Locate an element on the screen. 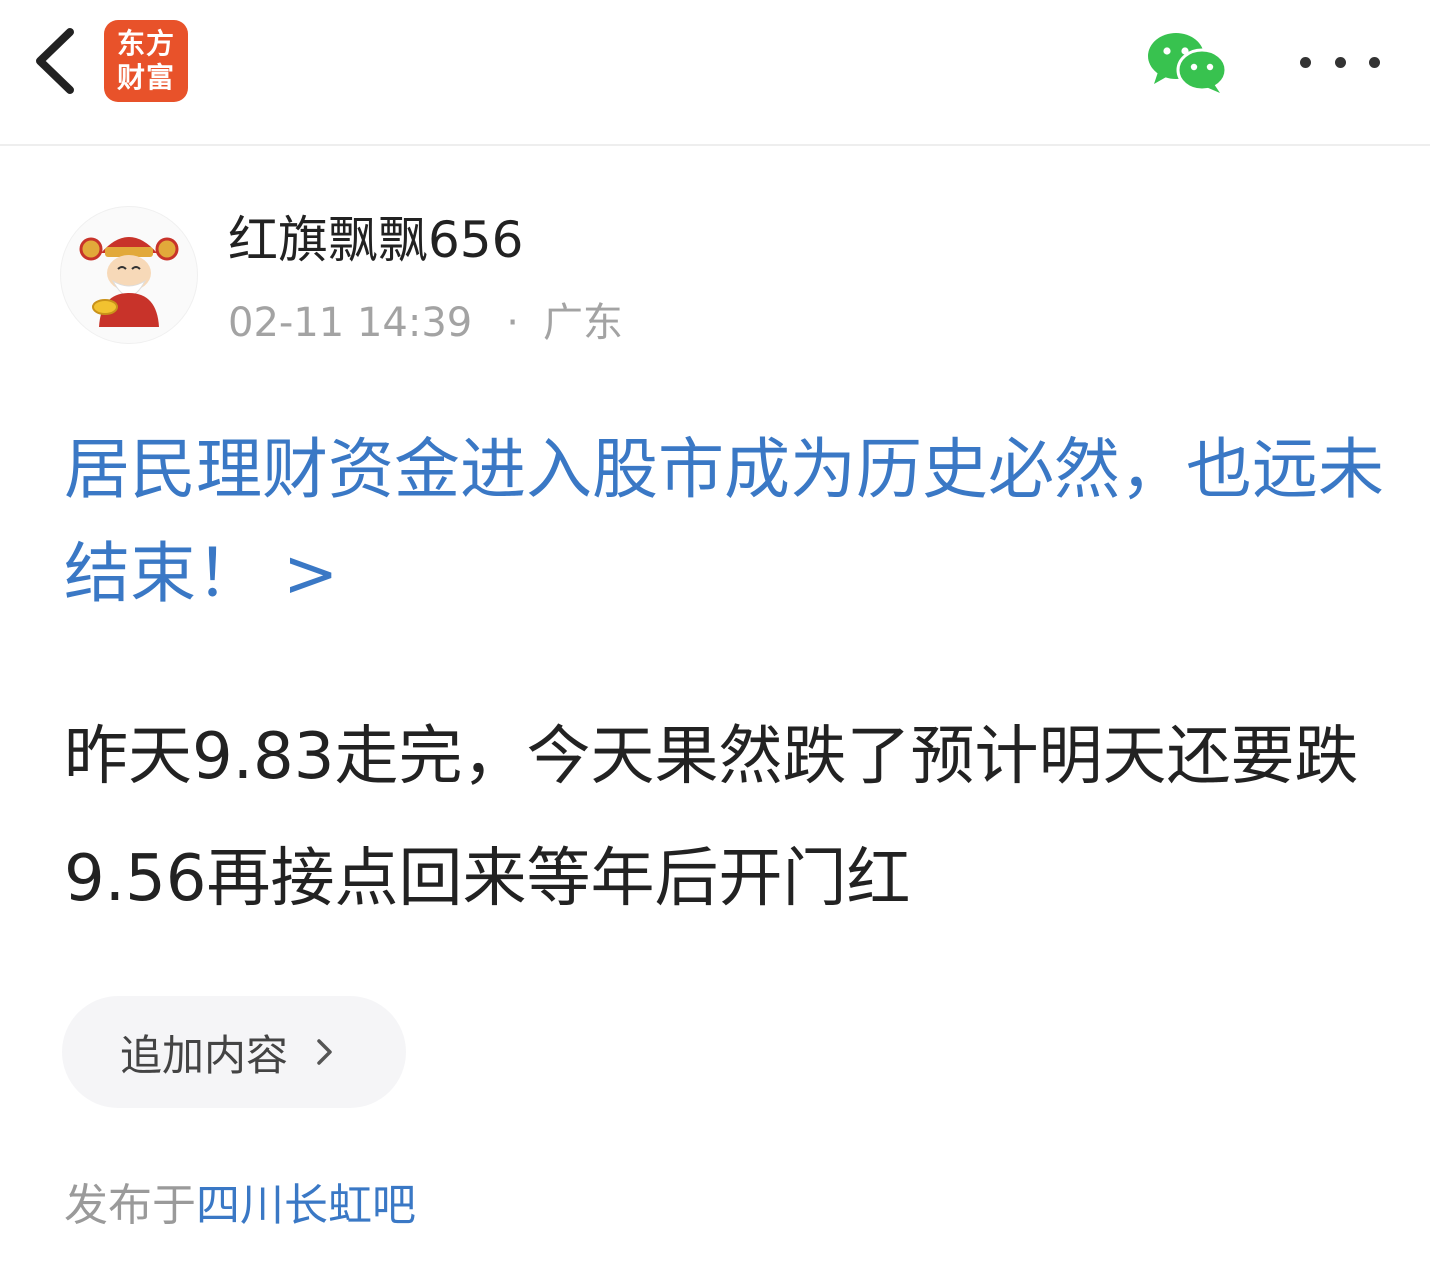 Image resolution: width=1430 pixels, height=1263 pixels. chevron-right-icon is located at coordinates (324, 1052).